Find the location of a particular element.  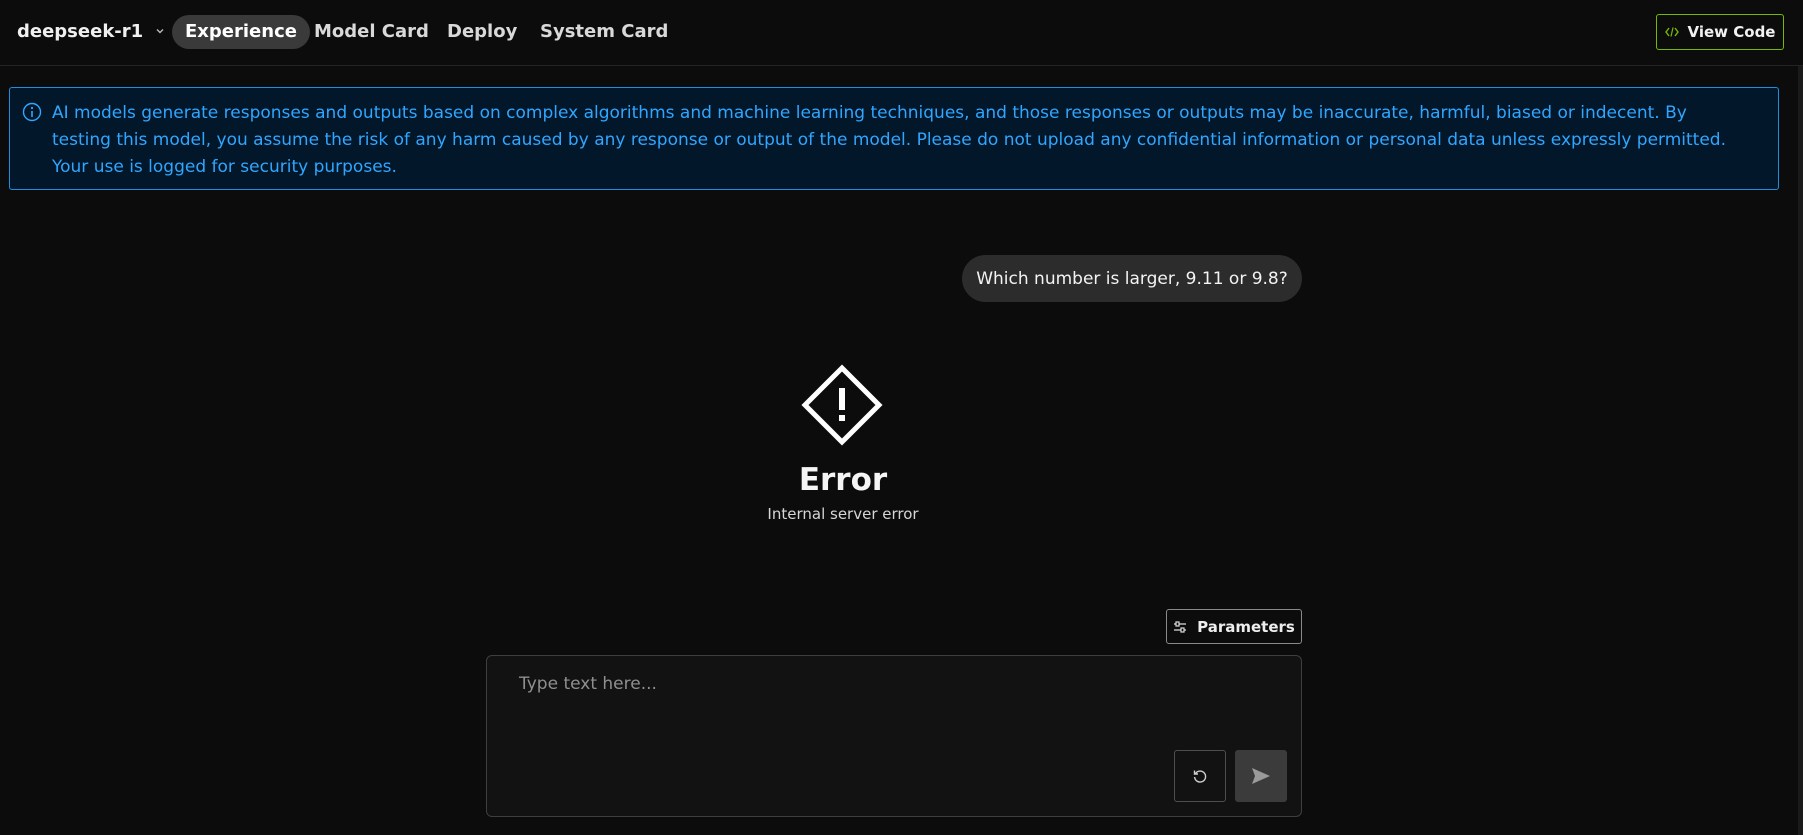

reset-button is located at coordinates (1200, 776).